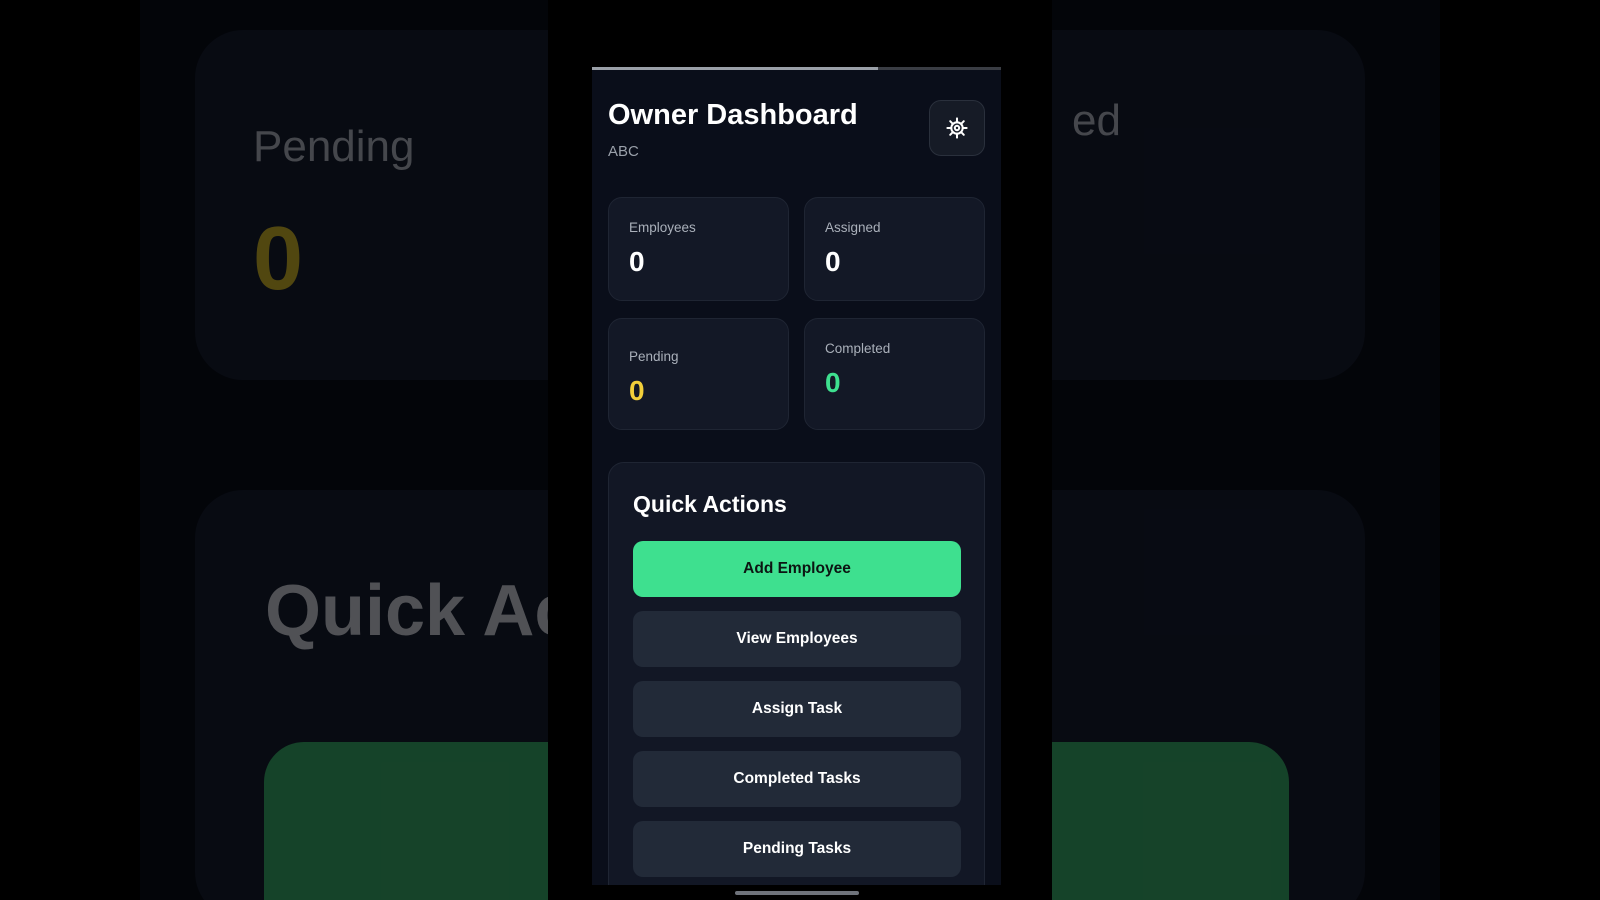 This screenshot has height=900, width=1600. I want to click on stat-label: Pending, so click(654, 356).